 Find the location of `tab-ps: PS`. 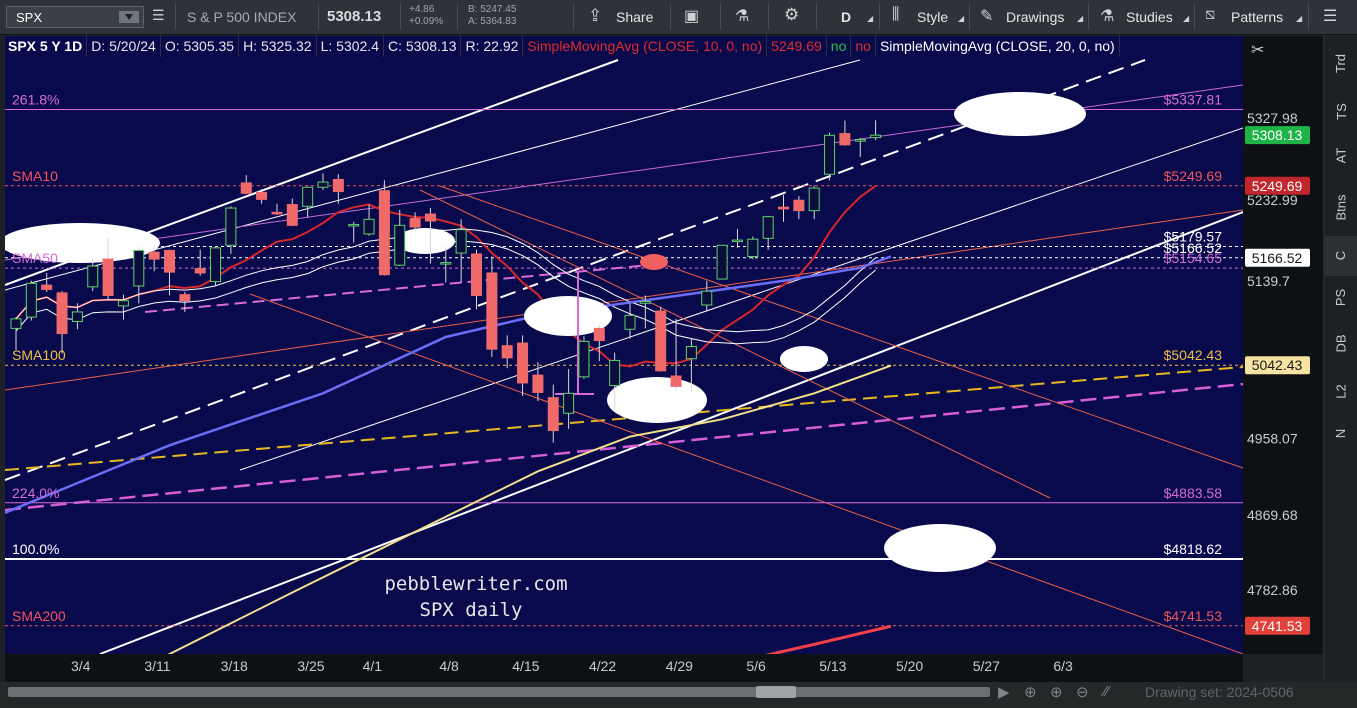

tab-ps: PS is located at coordinates (1341, 298).